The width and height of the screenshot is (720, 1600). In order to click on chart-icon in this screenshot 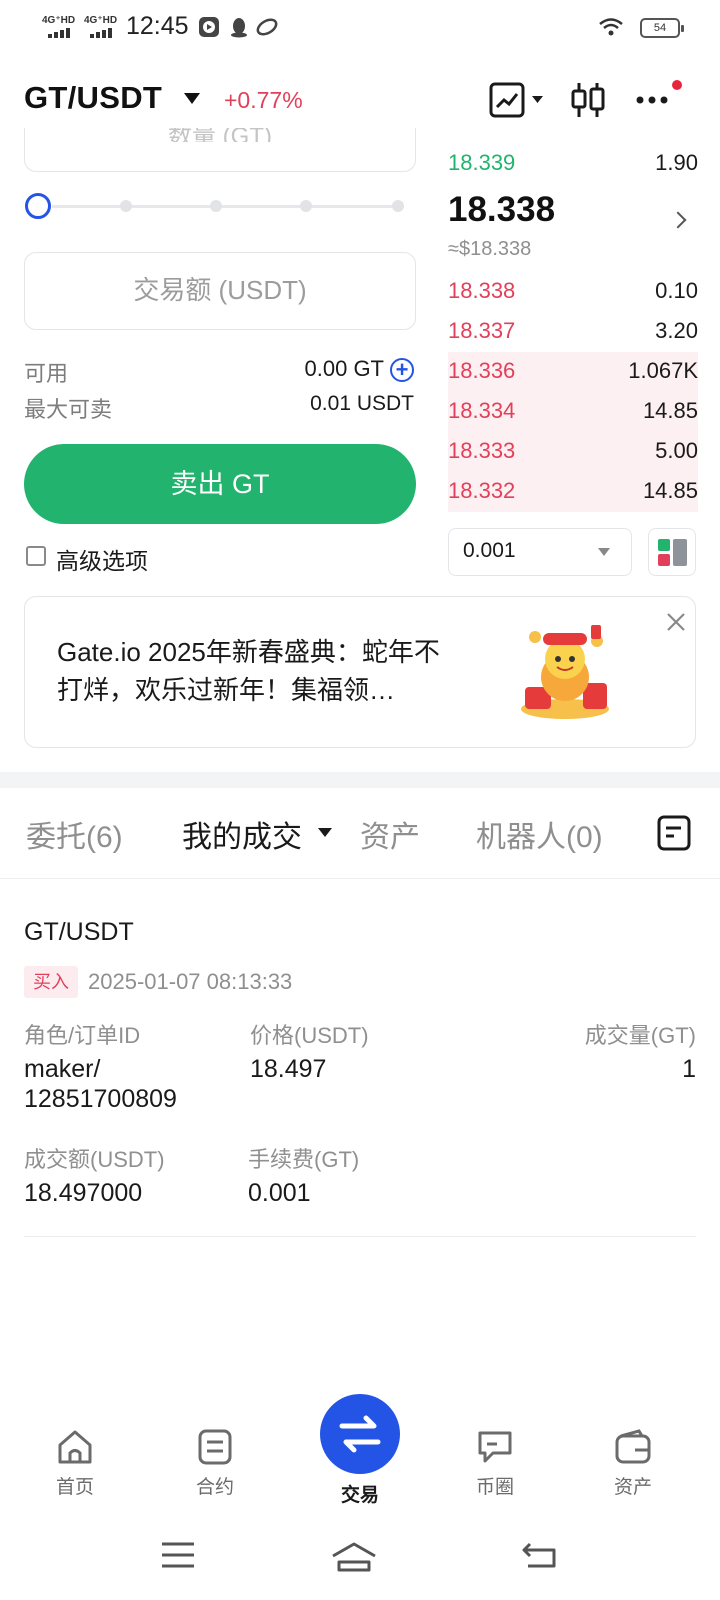, I will do `click(518, 100)`.